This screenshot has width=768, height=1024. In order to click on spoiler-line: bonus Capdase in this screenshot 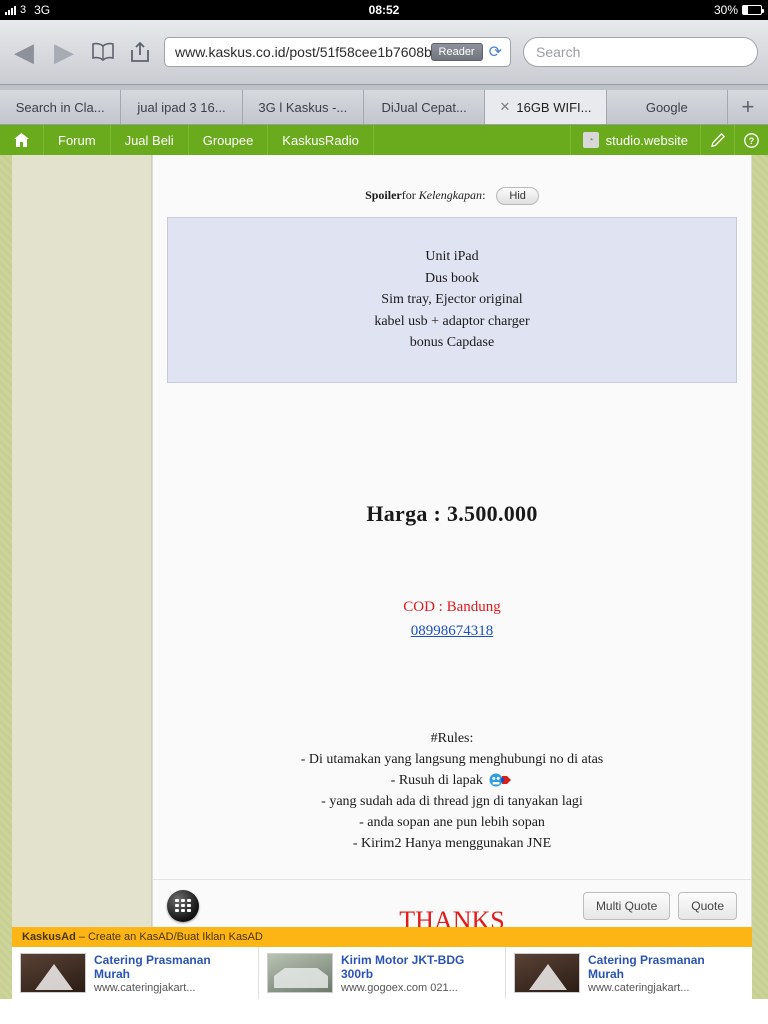, I will do `click(452, 342)`.